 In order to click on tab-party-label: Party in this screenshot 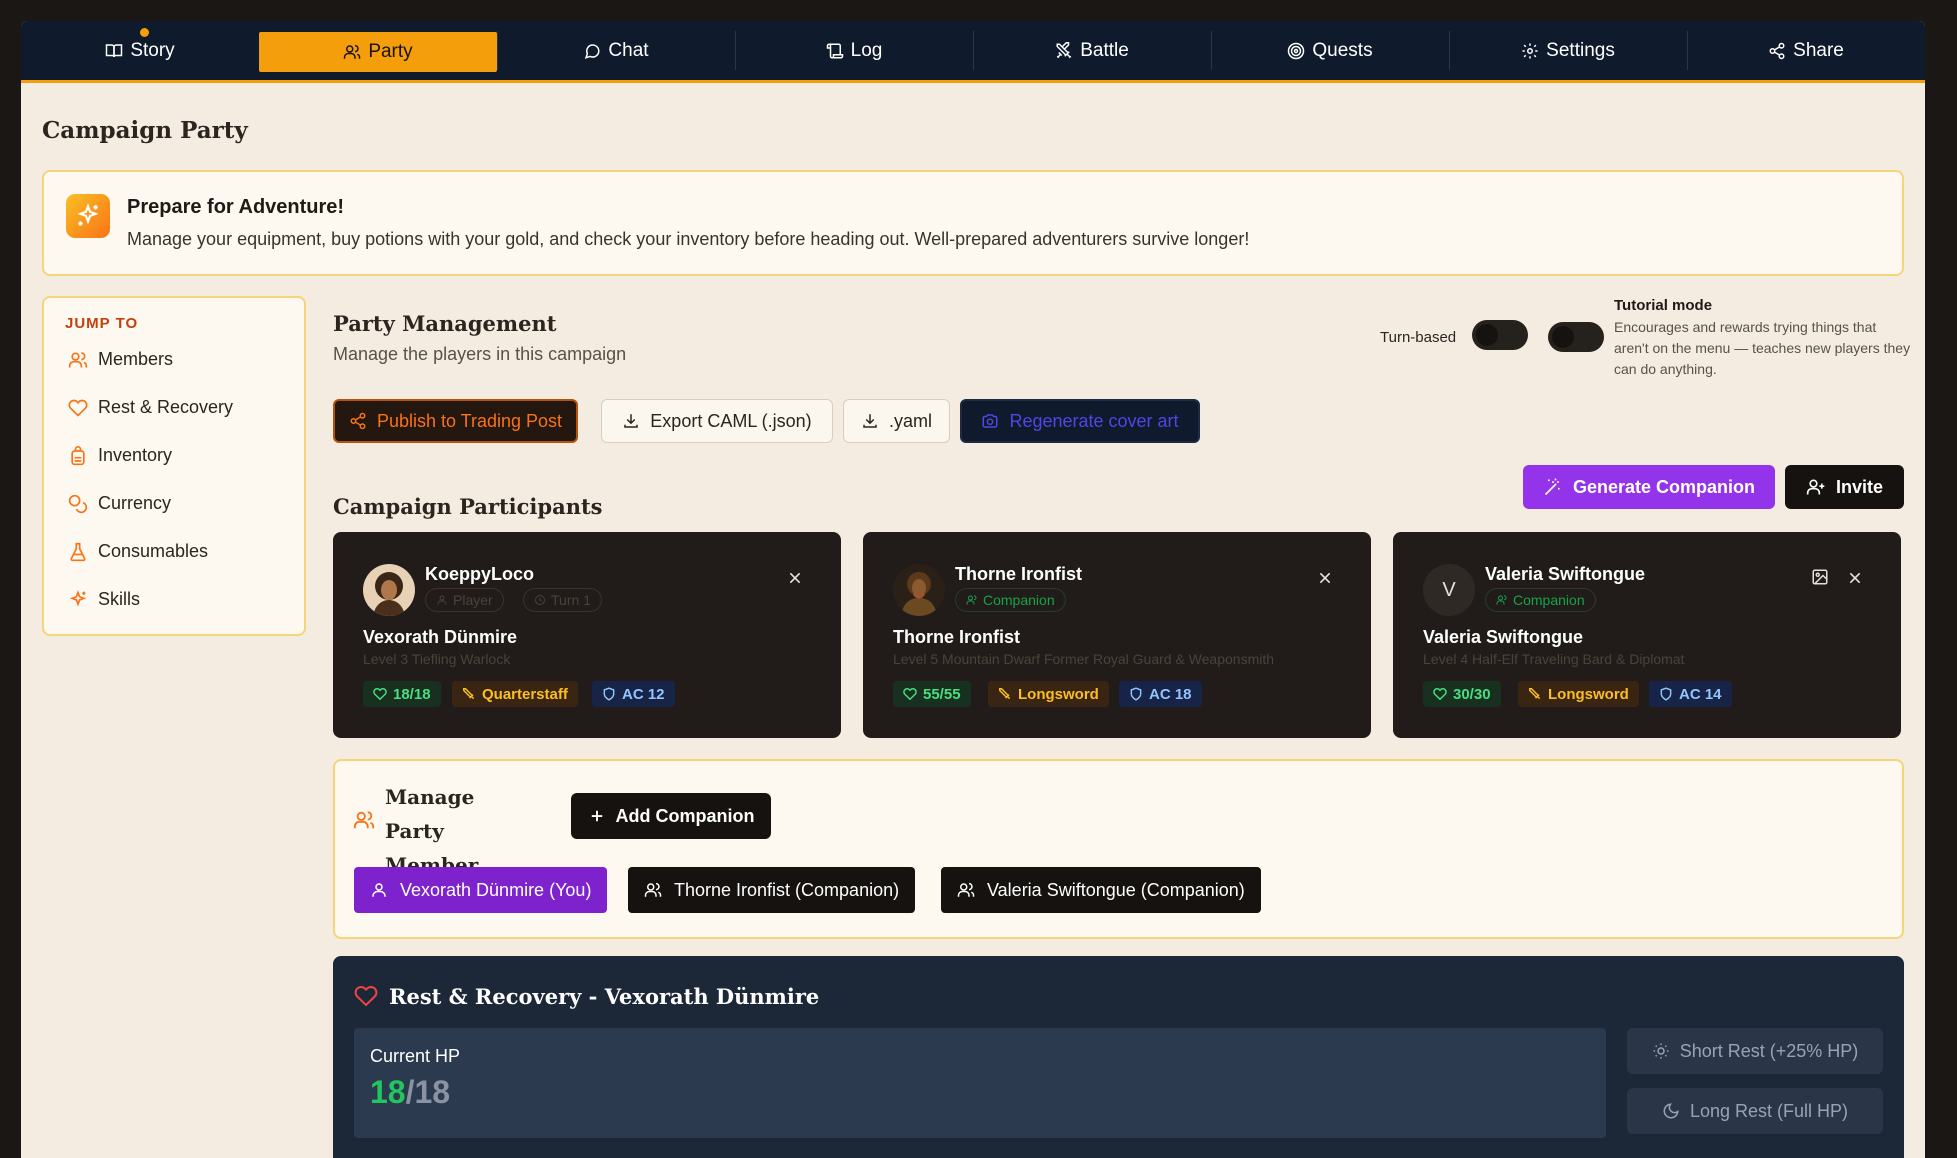, I will do `click(390, 51)`.